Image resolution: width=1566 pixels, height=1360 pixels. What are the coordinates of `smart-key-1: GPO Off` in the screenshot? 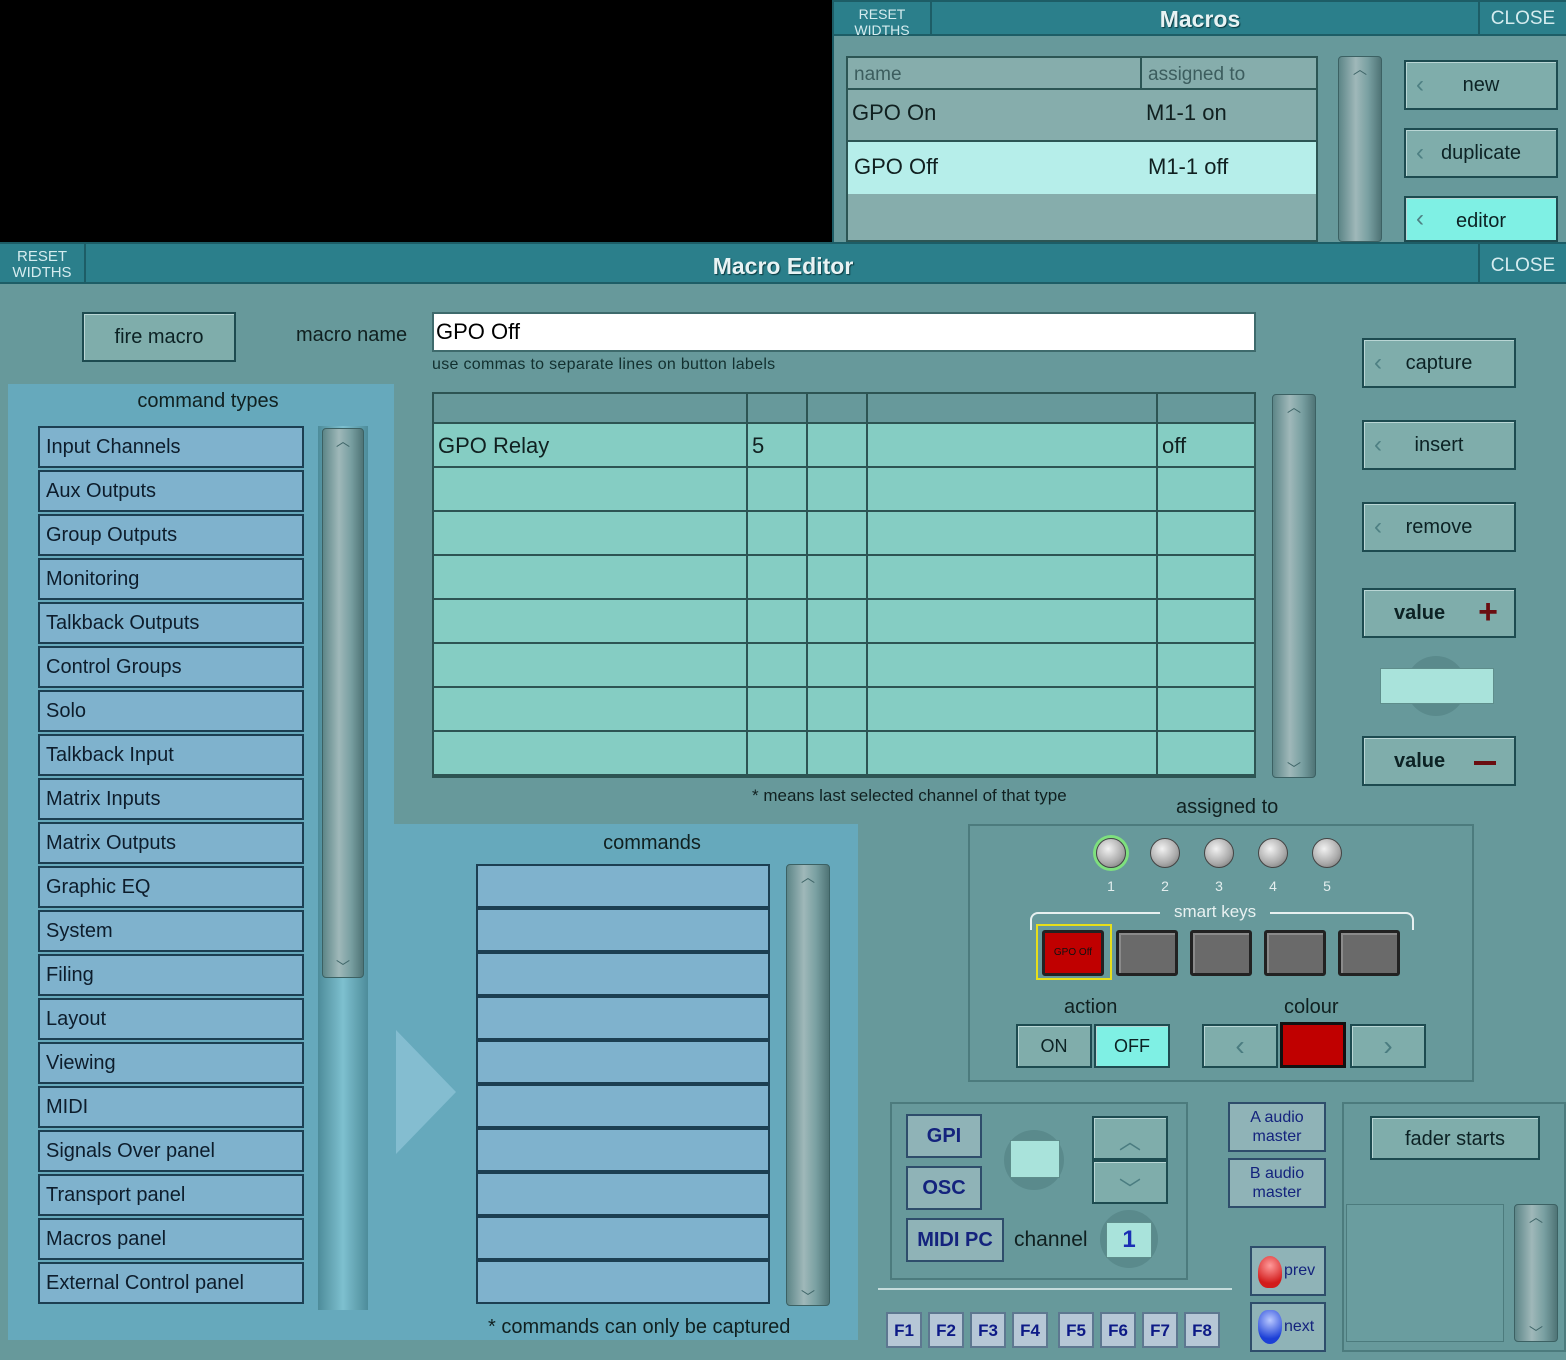 It's located at (1073, 953).